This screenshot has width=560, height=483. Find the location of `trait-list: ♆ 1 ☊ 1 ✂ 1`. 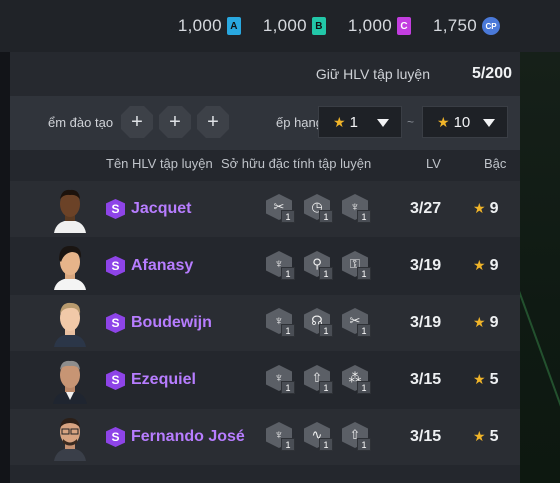

trait-list: ♆ 1 ☊ 1 ✂ 1 is located at coordinates (323, 323).